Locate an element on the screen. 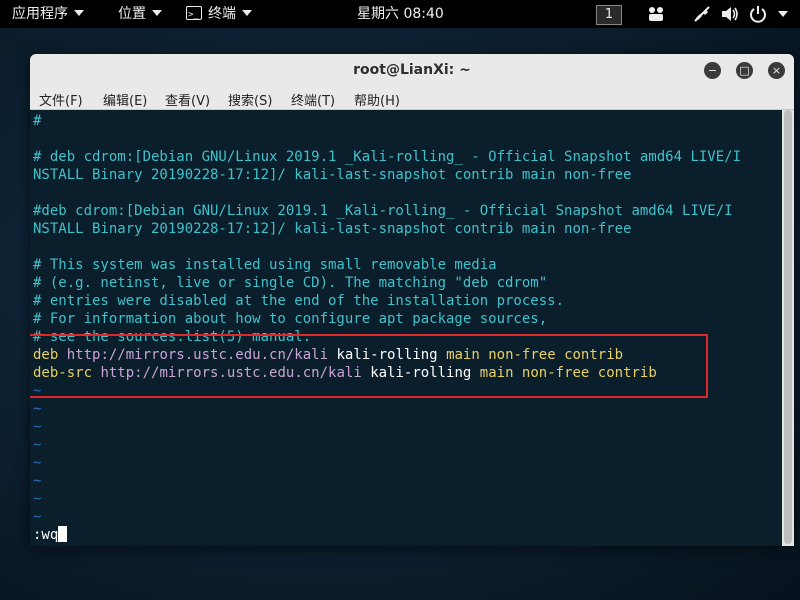 This screenshot has width=800, height=600. workspace-indicator: 1 is located at coordinates (609, 14).